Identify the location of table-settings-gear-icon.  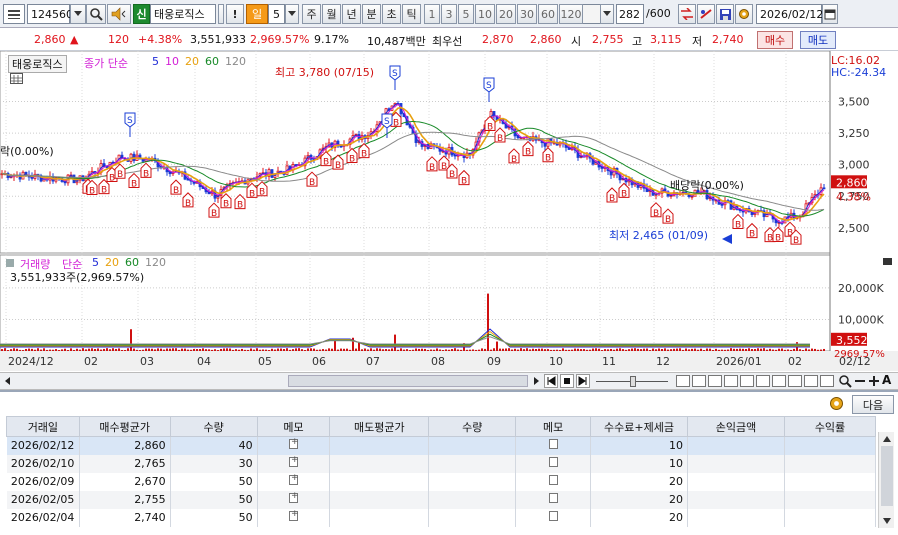
(836, 403).